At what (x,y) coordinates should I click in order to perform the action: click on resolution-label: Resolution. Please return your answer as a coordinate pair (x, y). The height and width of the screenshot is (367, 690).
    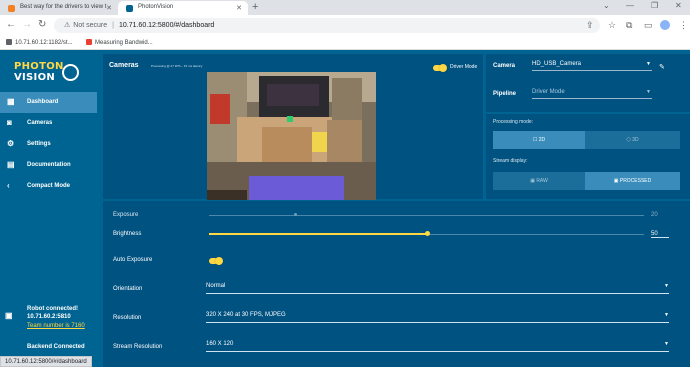
    Looking at the image, I should click on (127, 318).